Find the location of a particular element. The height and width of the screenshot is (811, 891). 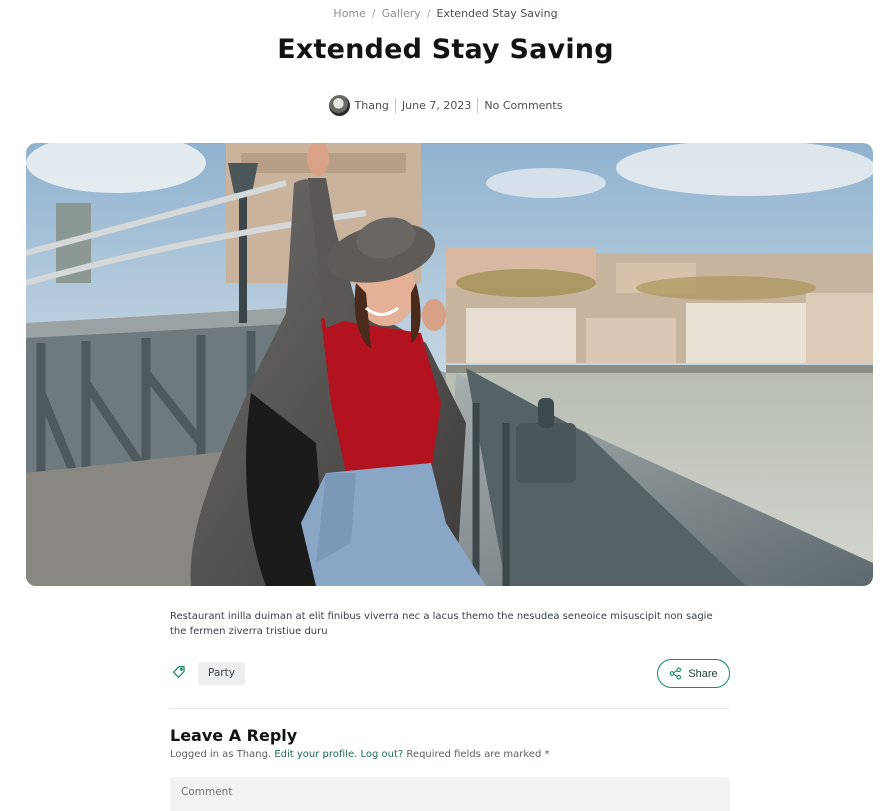

post-meta: Thang June 7, 2023 No Comments is located at coordinates (445, 105).